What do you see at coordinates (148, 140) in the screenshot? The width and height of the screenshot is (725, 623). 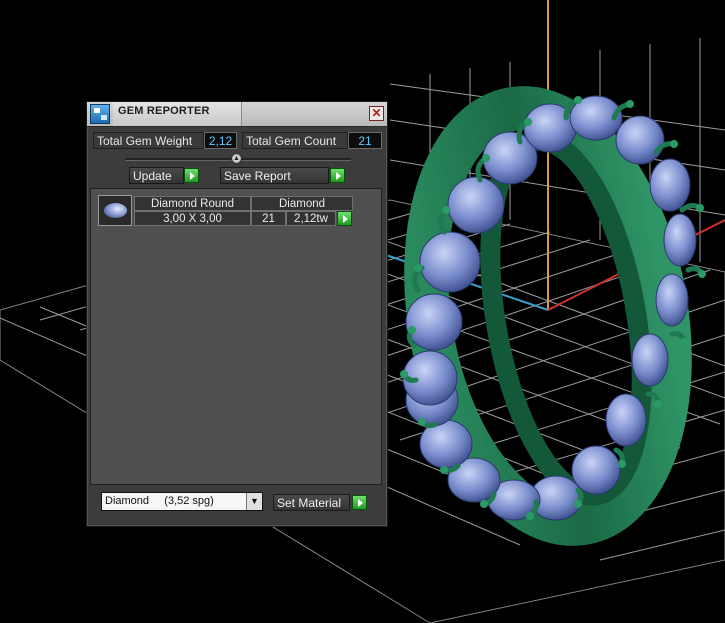 I see `total-gem-weight-label: Total Gem Weight` at bounding box center [148, 140].